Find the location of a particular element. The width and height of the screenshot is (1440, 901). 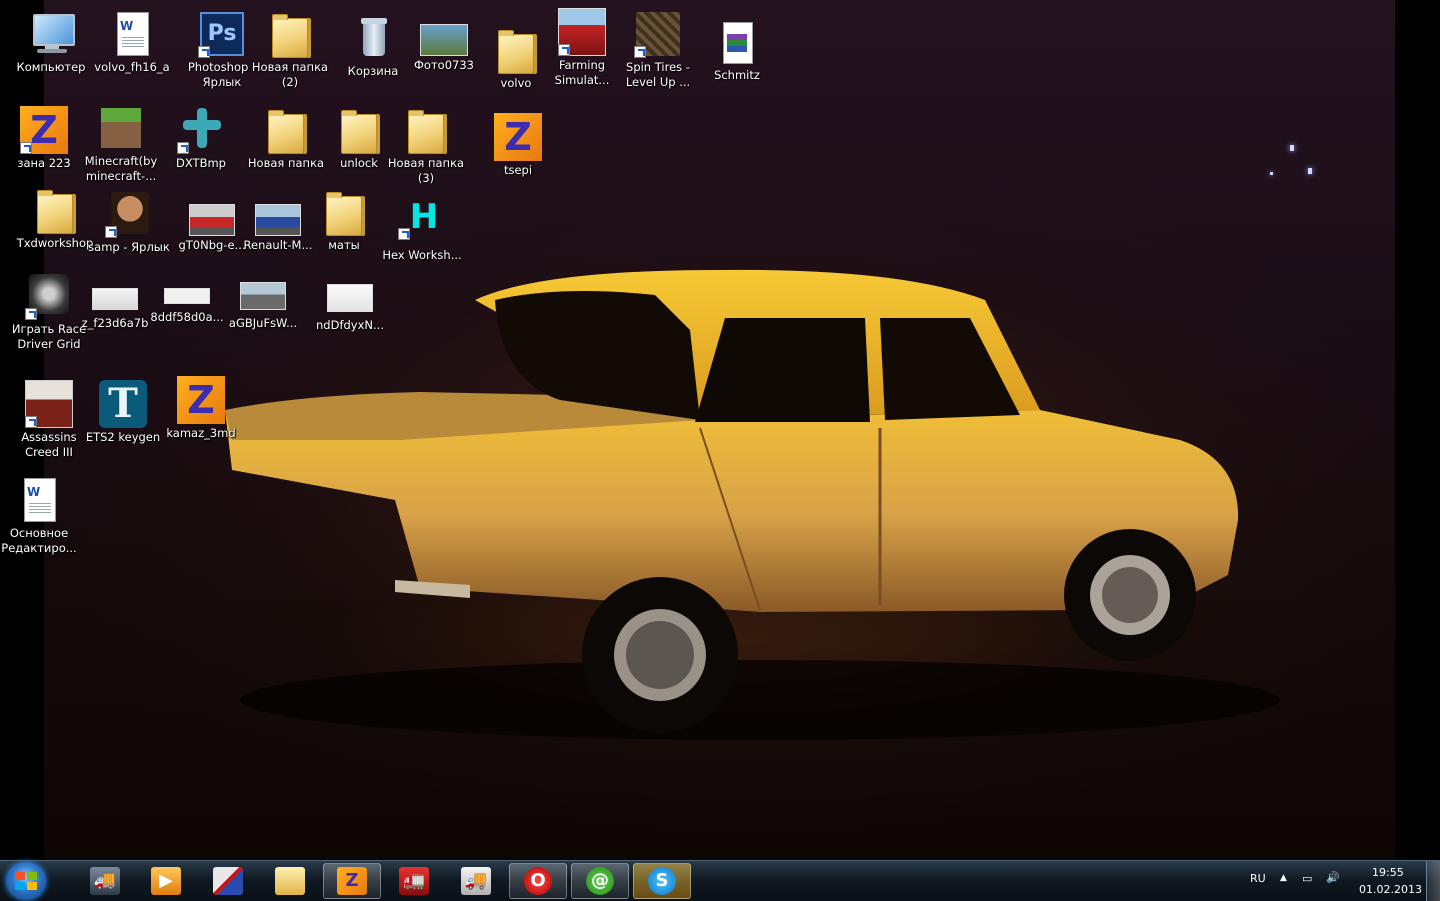

desktop-icon-label: z_f23d6a7b is located at coordinates (115, 323).